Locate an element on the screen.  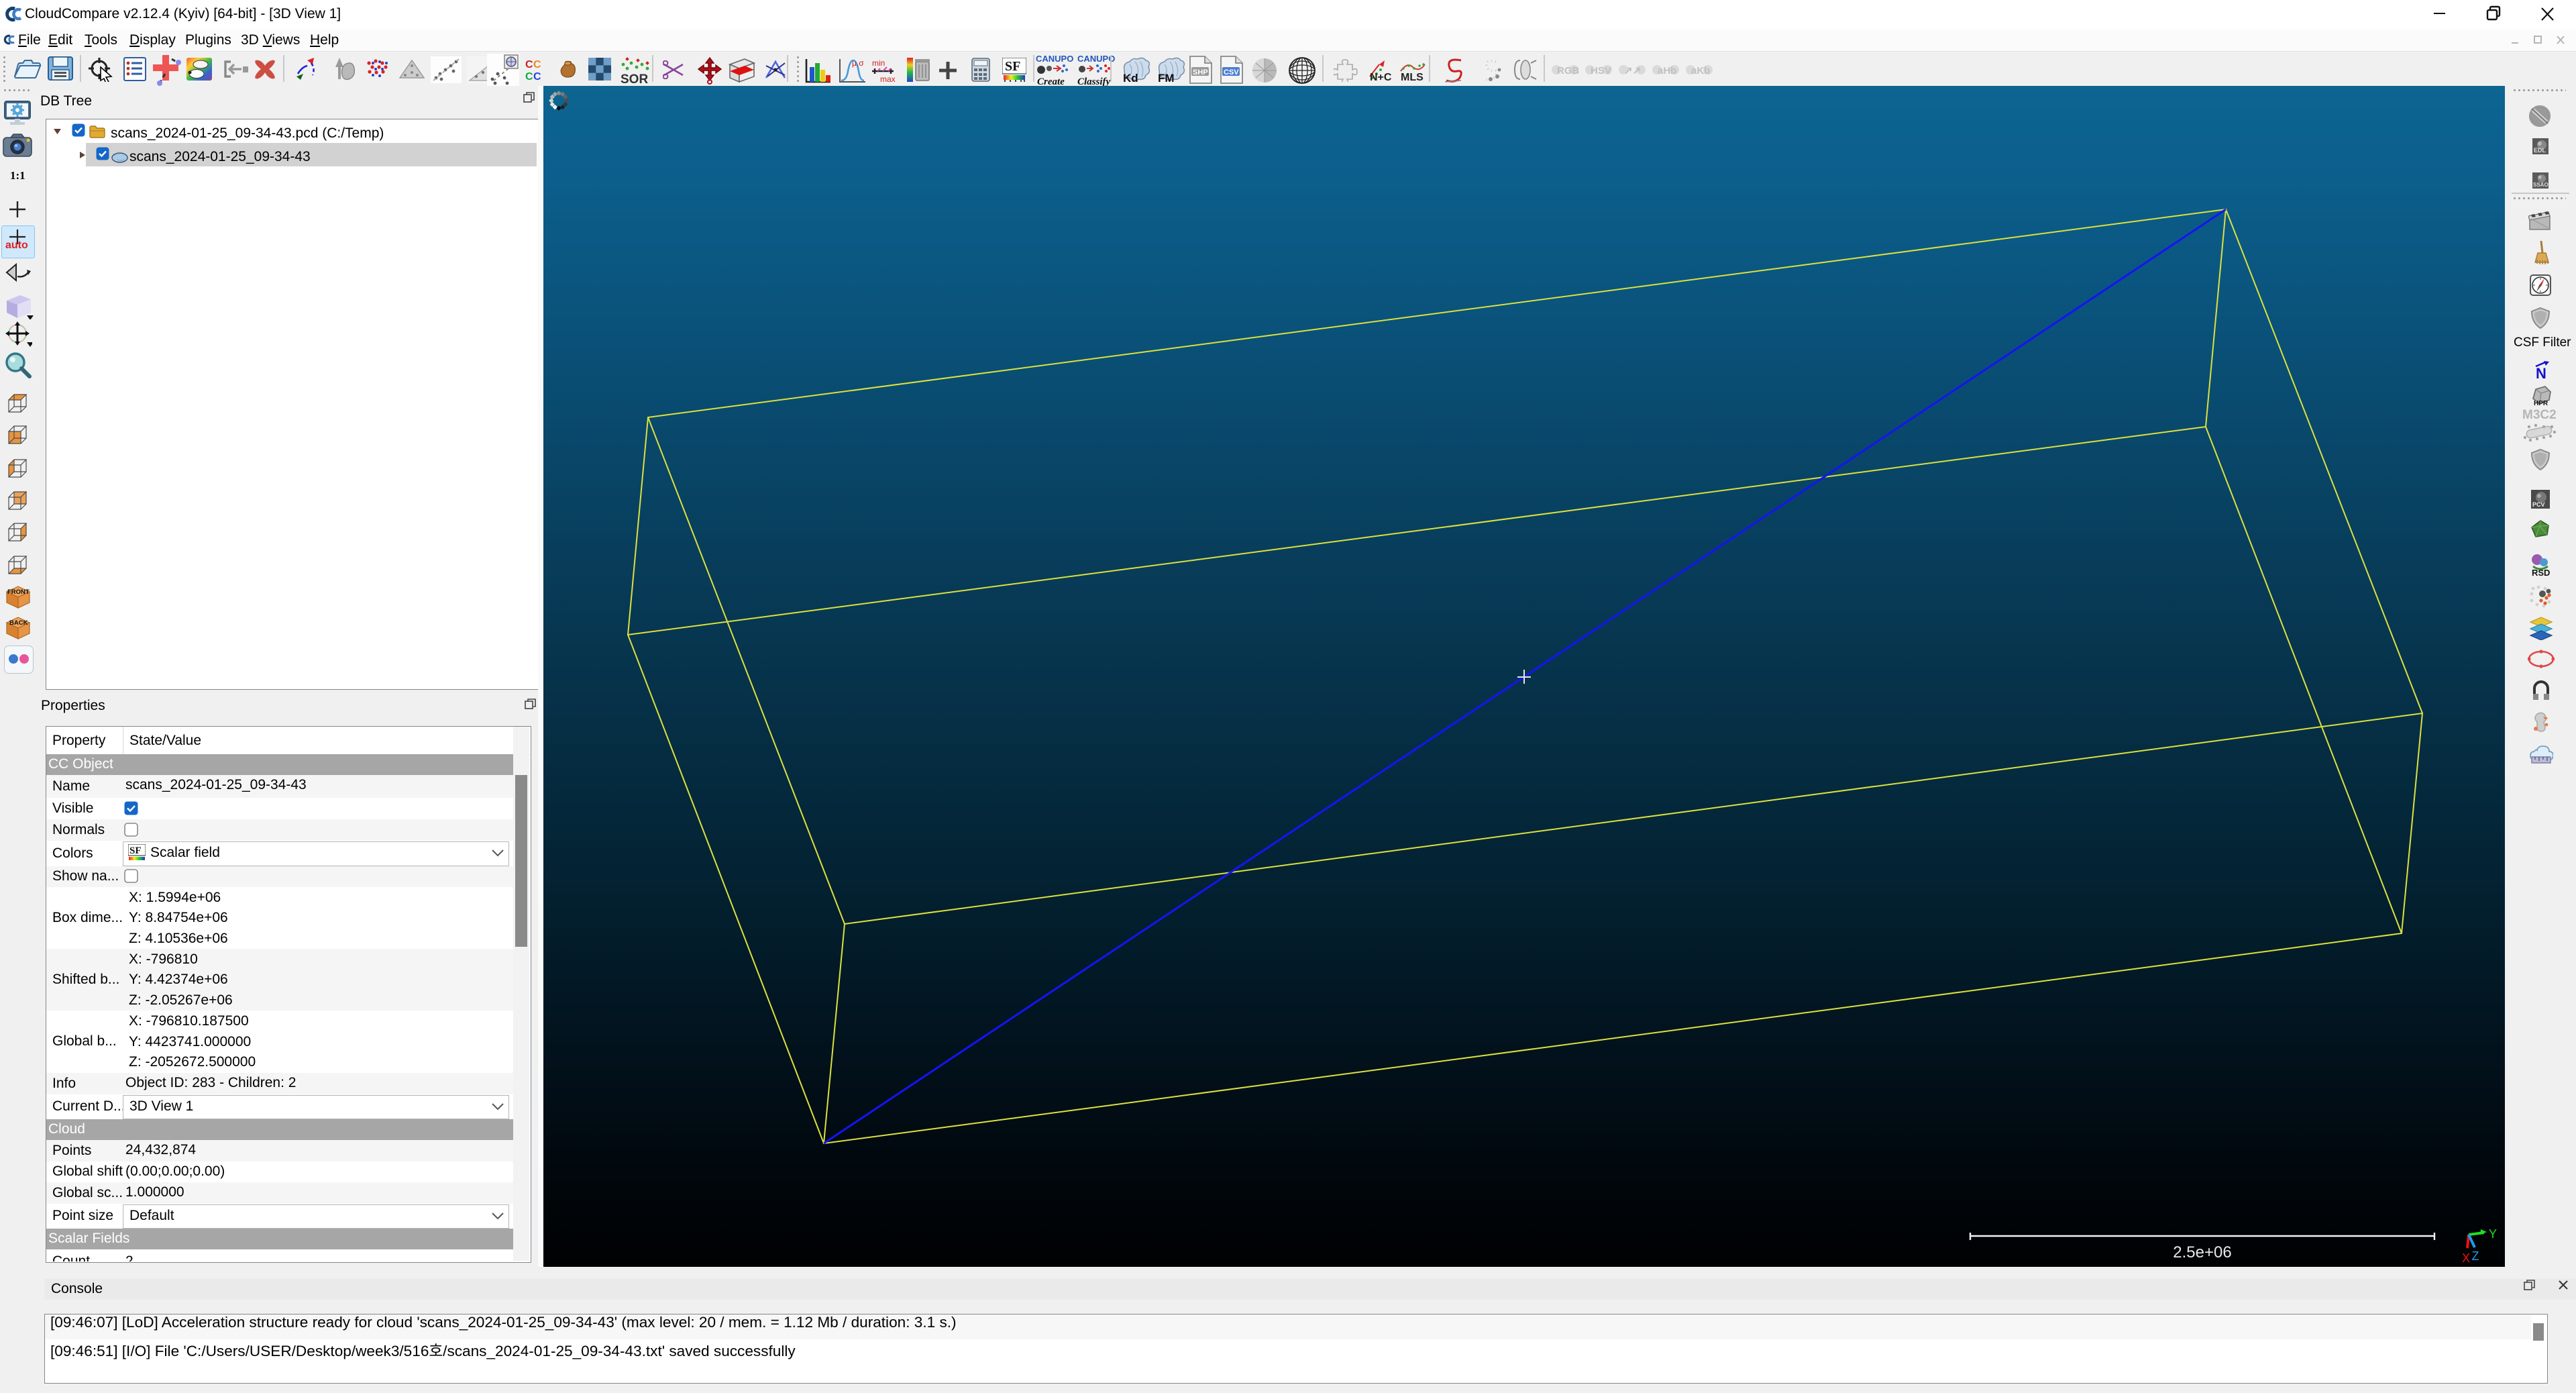
svg-text: RGB is located at coordinates (1568, 70).